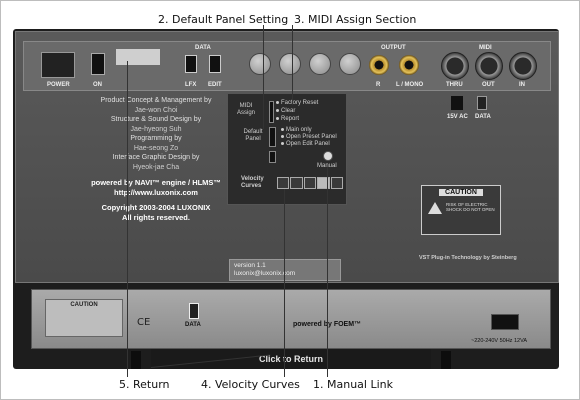  What do you see at coordinates (144, 322) in the screenshot?
I see `ce-mark: CE` at bounding box center [144, 322].